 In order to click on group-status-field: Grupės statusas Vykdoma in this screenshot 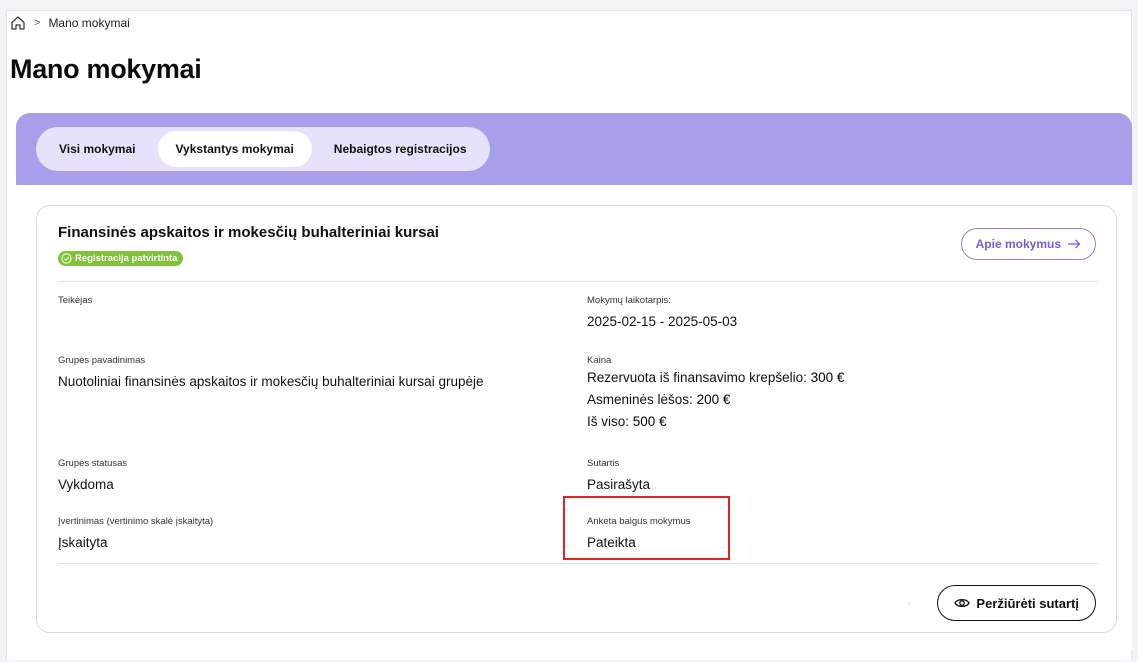, I will do `click(92, 477)`.